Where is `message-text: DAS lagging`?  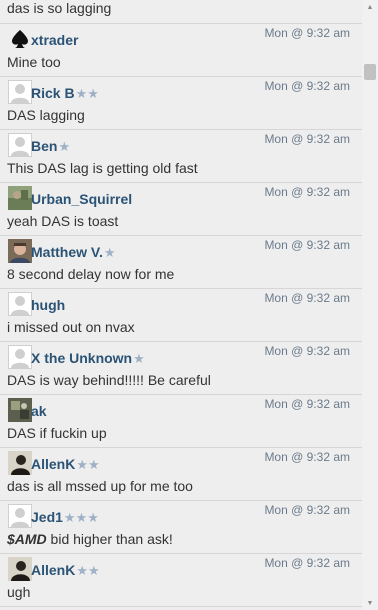 message-text: DAS lagging is located at coordinates (46, 115).